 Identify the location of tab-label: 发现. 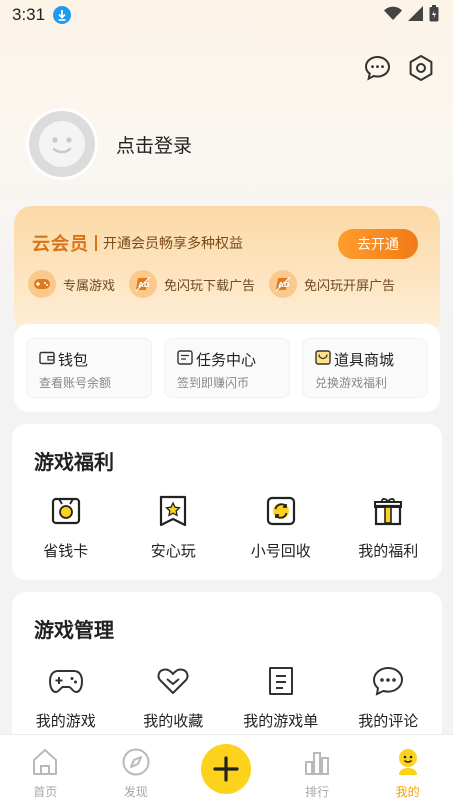
(135, 792).